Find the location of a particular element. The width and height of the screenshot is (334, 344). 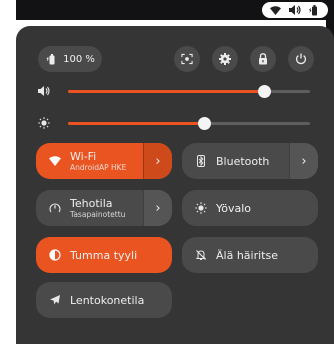

airplane-mode-toggle: Lentokonetila is located at coordinates (90, 300).